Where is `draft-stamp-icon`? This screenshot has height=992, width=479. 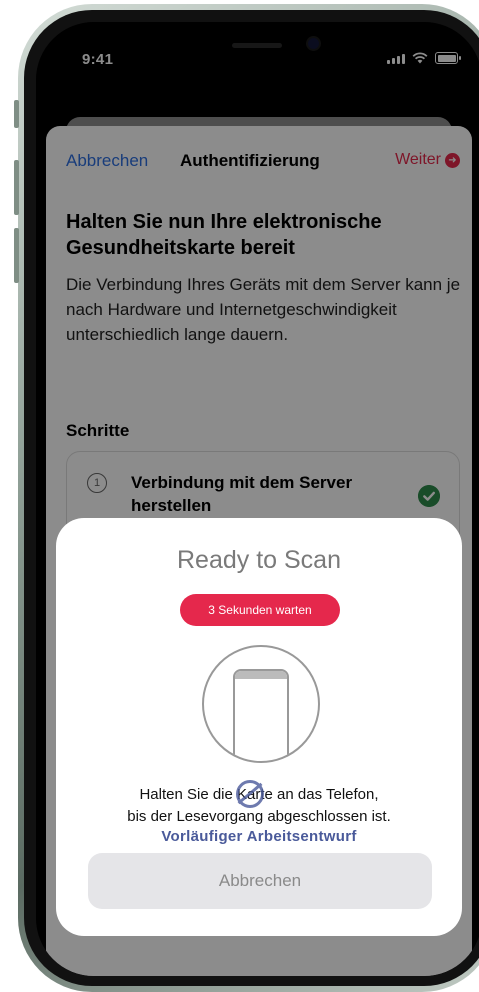 draft-stamp-icon is located at coordinates (250, 794).